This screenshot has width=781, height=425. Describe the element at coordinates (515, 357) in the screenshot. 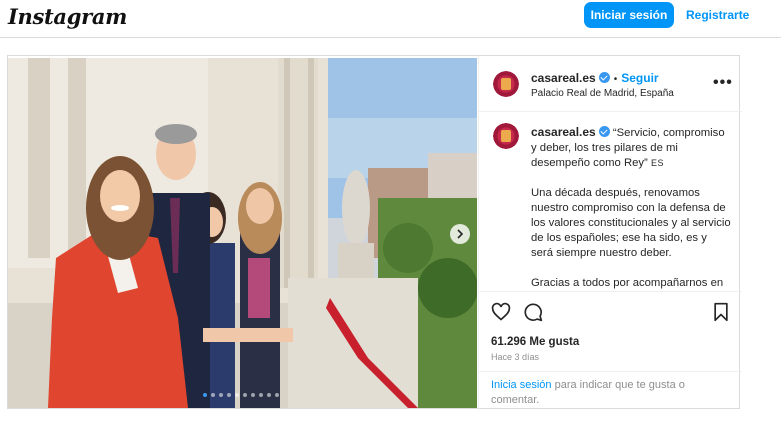

I see `post-timestamp: Hace 3 días` at that location.